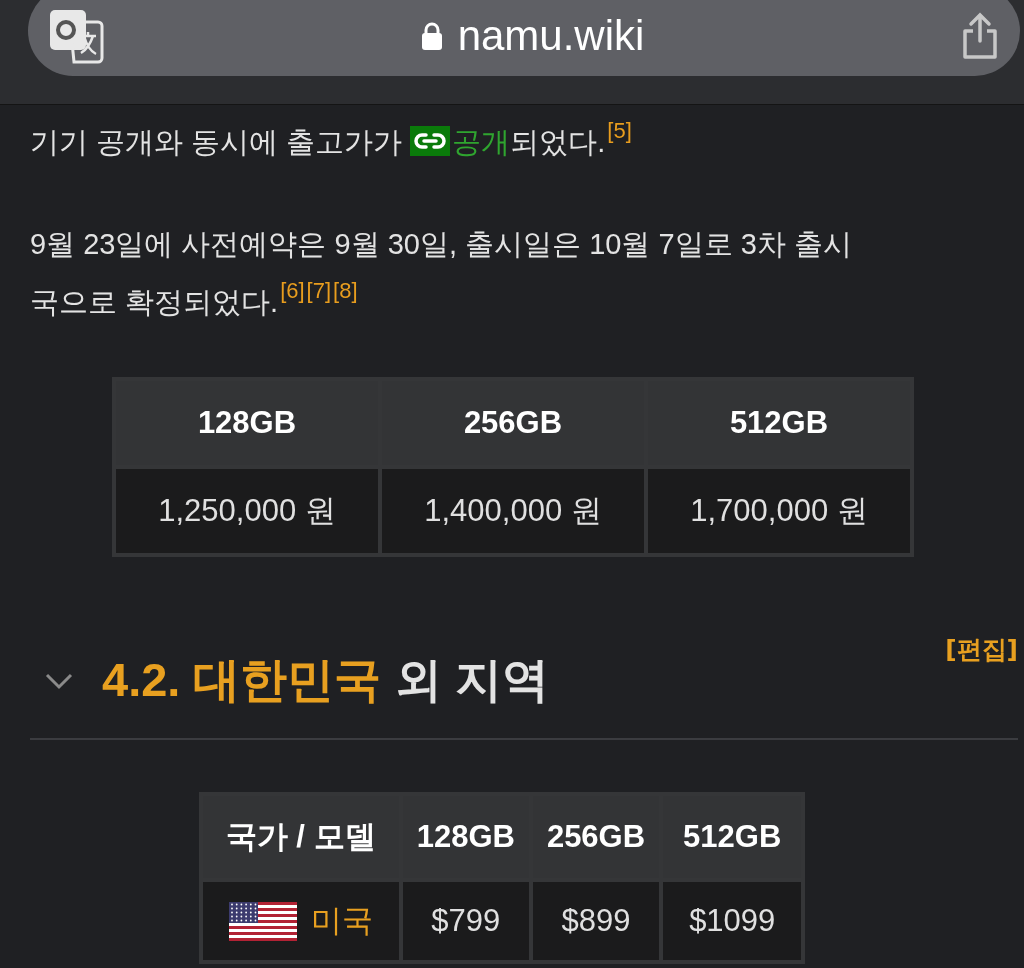 This screenshot has height=968, width=1024. What do you see at coordinates (430, 141) in the screenshot?
I see `link-icon` at bounding box center [430, 141].